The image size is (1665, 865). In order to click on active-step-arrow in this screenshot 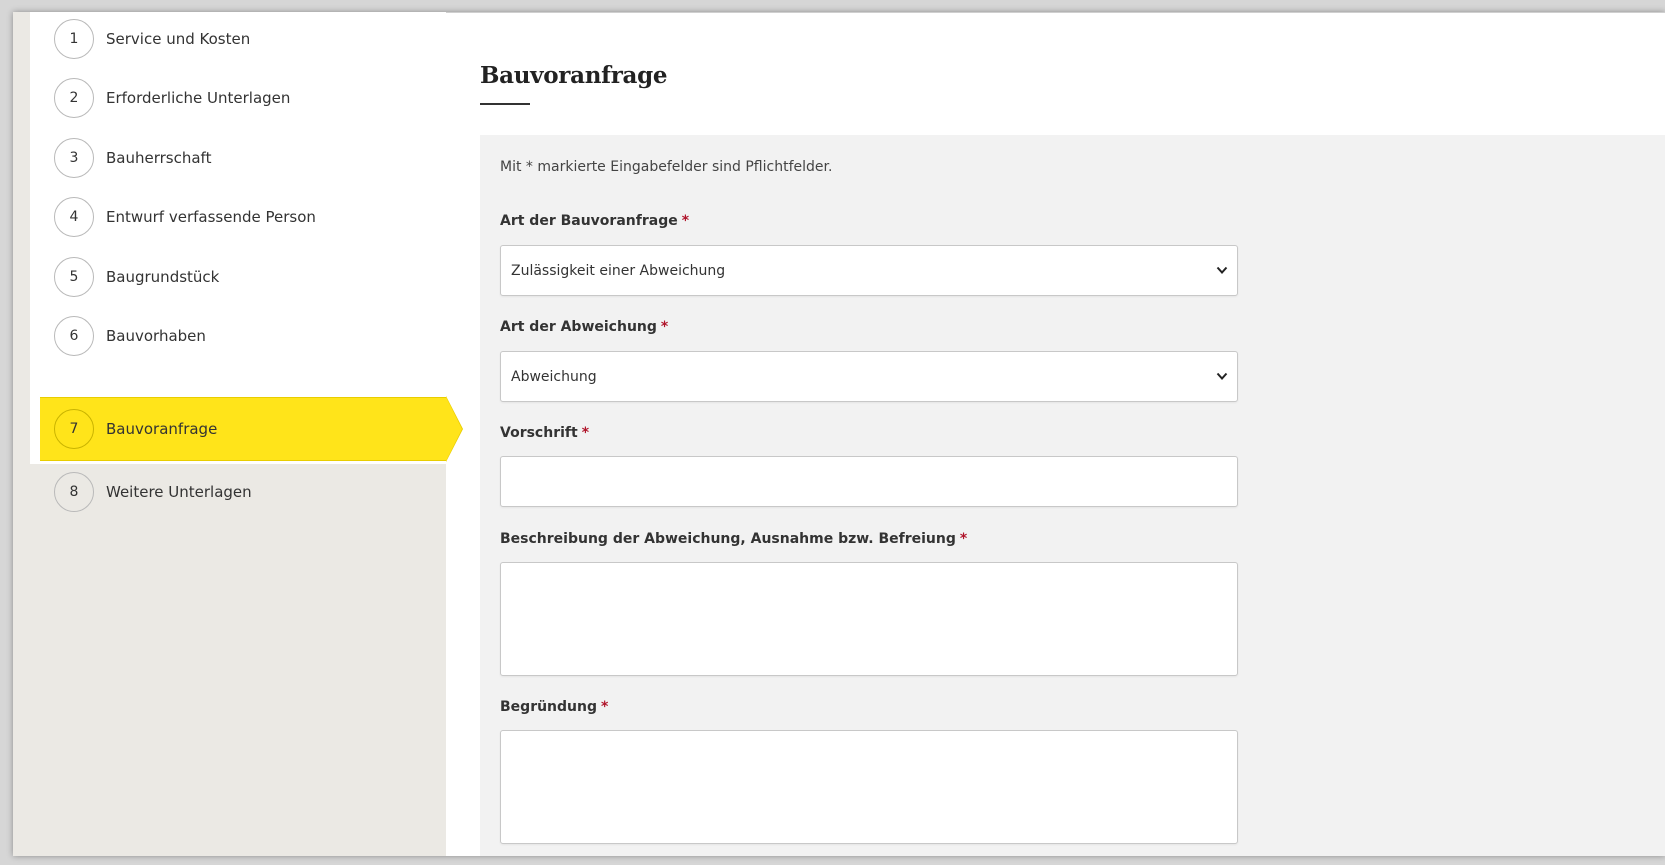, I will do `click(454, 429)`.